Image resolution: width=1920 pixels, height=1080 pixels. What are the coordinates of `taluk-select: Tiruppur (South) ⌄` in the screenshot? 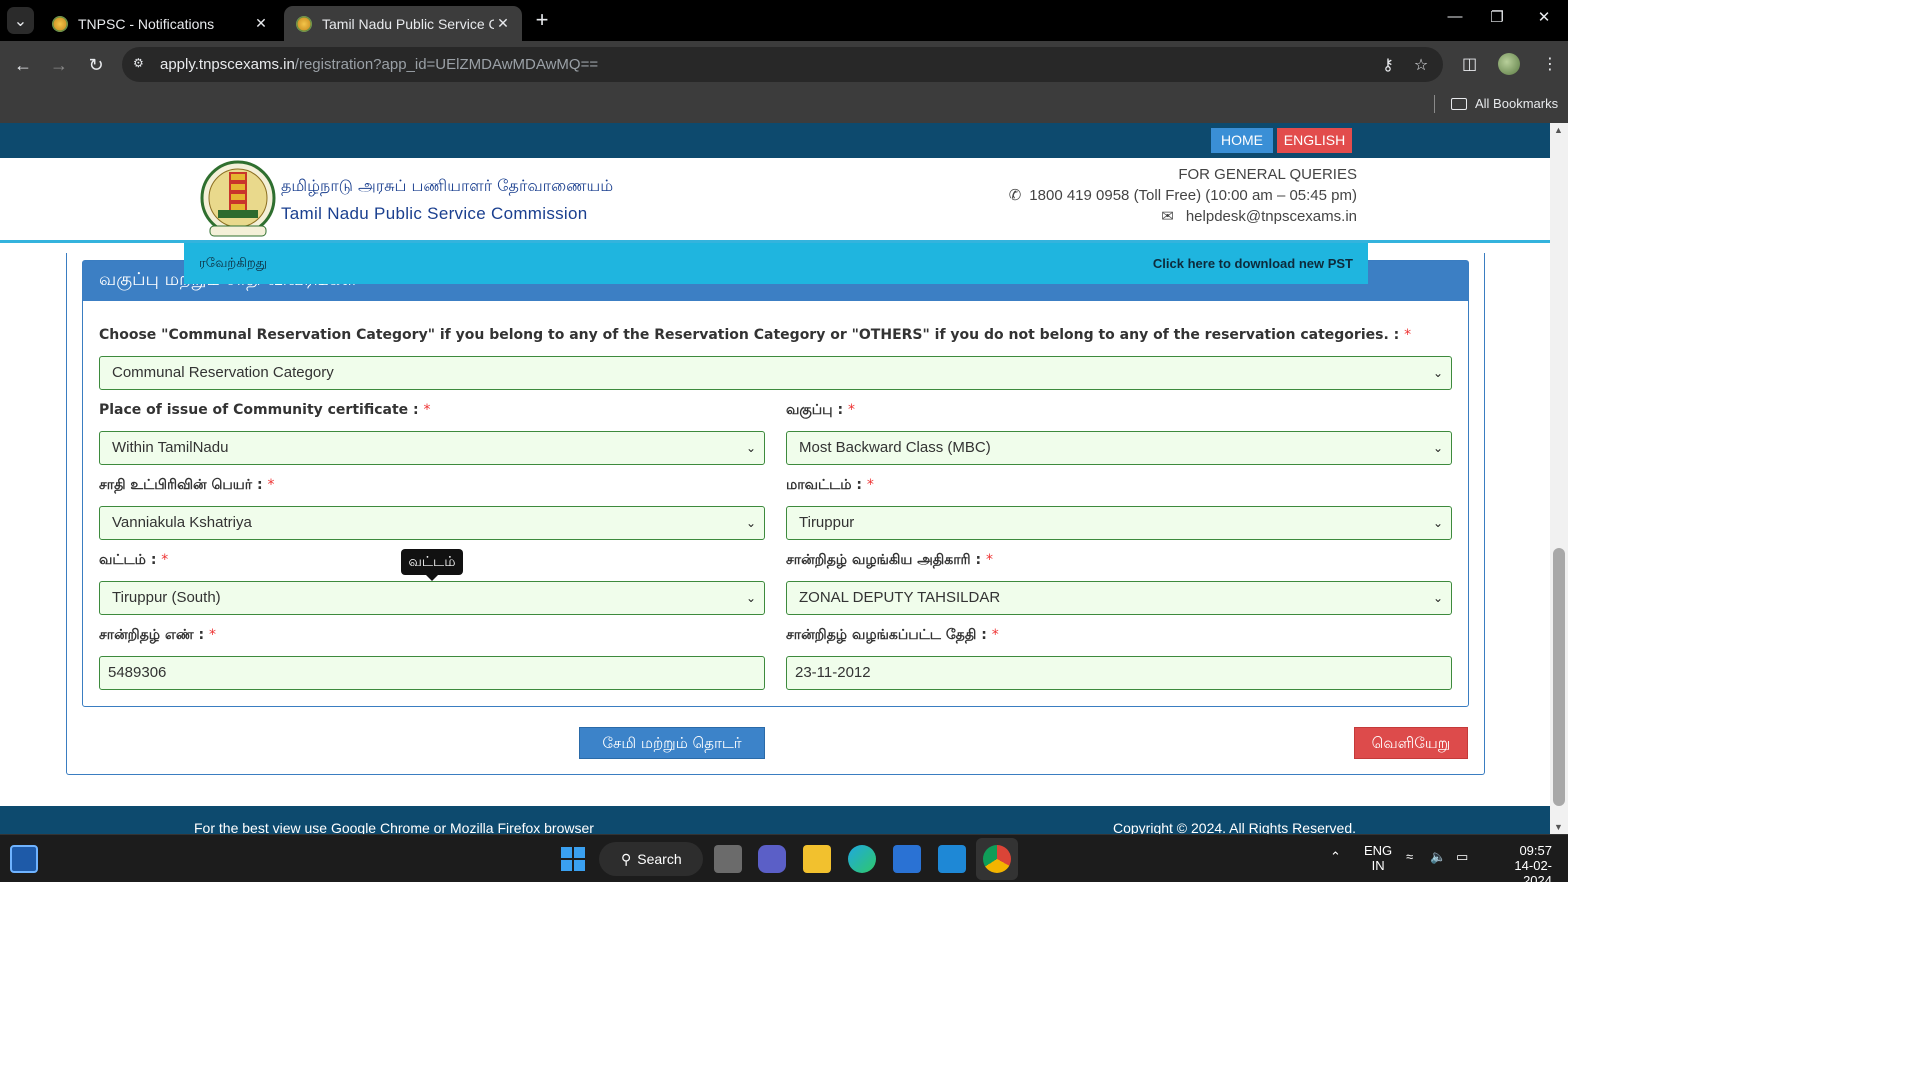 It's located at (432, 598).